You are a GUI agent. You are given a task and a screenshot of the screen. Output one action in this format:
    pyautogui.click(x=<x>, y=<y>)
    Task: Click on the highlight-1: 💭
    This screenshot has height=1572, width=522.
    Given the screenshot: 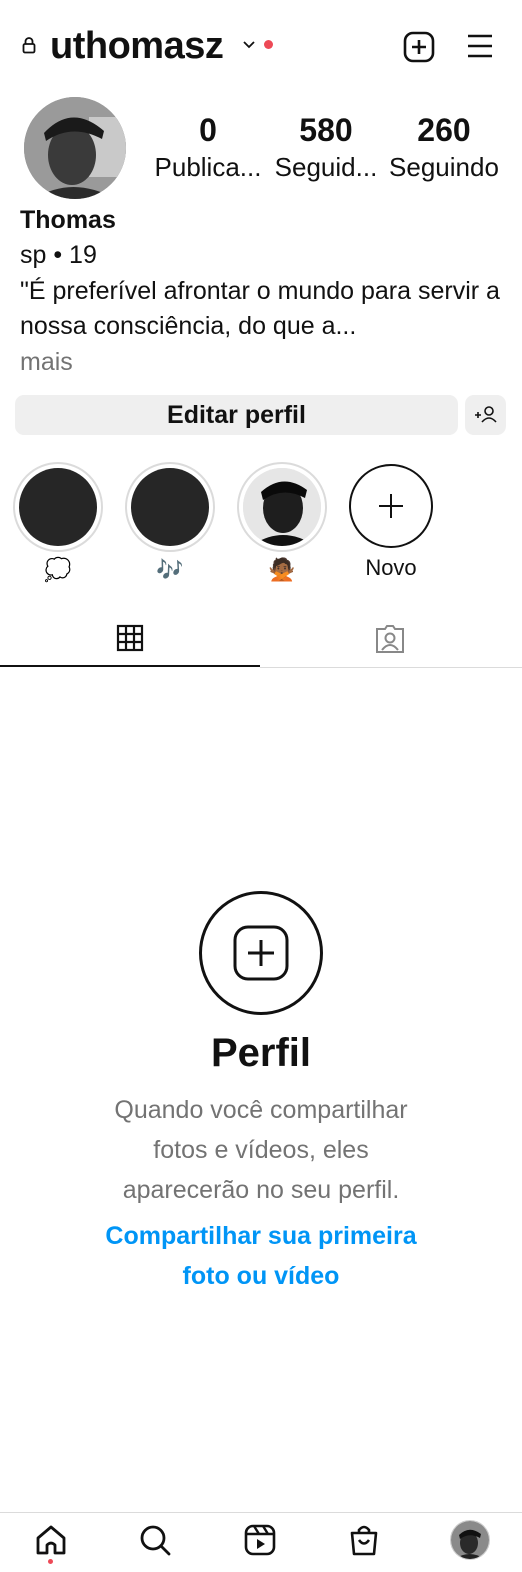 What is the action you would take?
    pyautogui.click(x=58, y=523)
    